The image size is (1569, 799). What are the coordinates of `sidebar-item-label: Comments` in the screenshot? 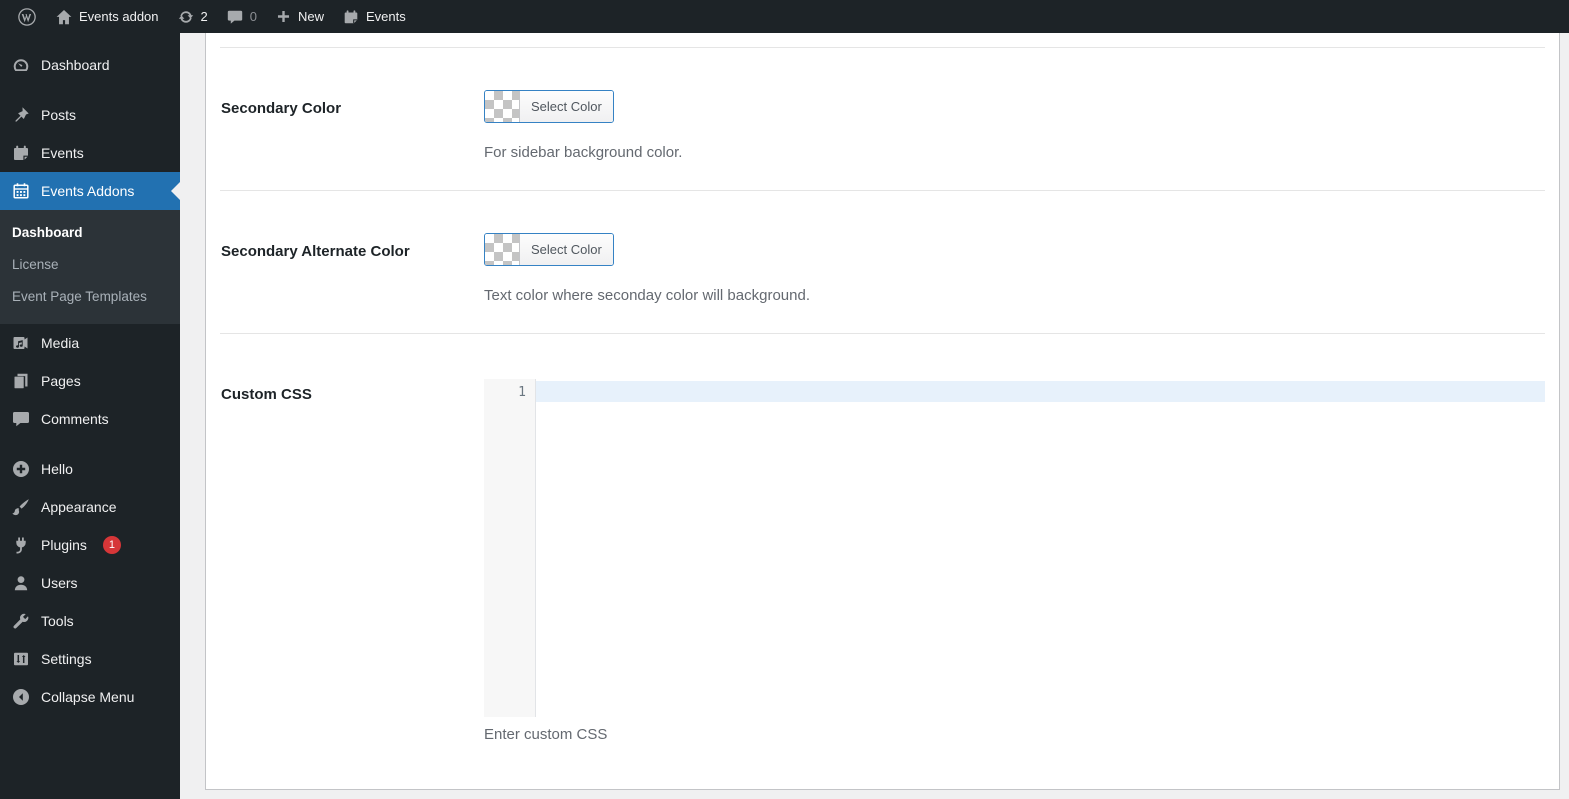 It's located at (75, 419).